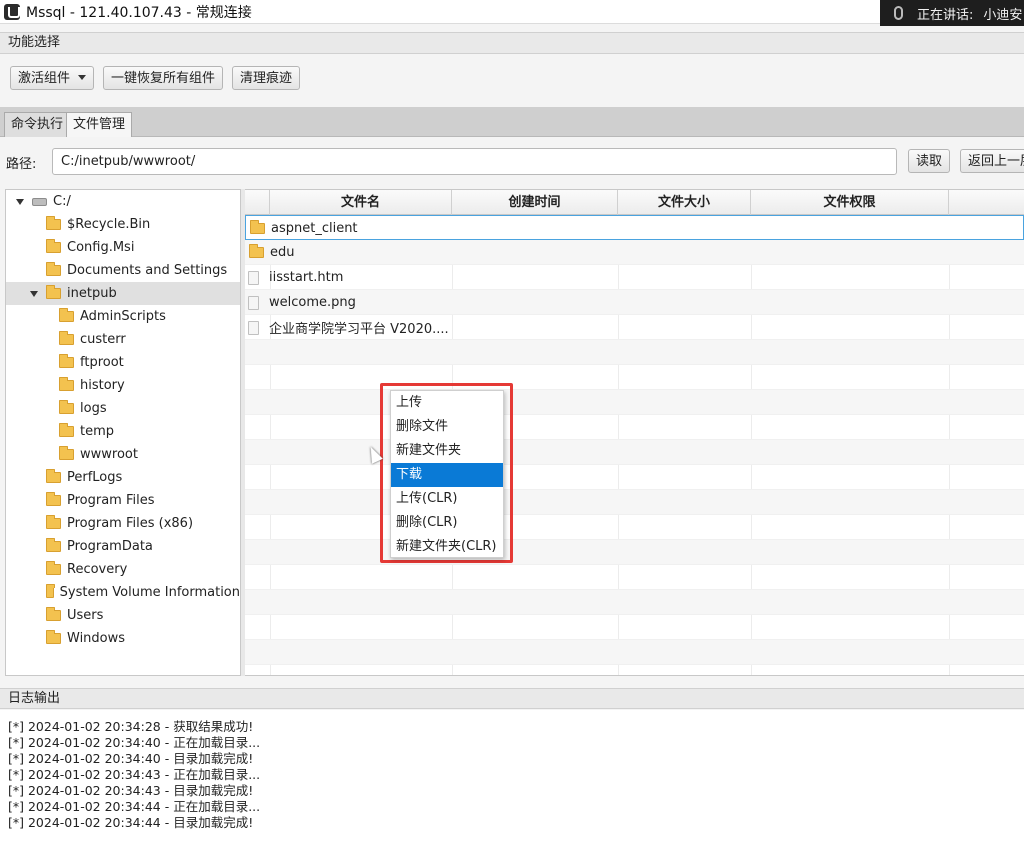 Image resolution: width=1024 pixels, height=848 pixels. Describe the element at coordinates (99, 124) in the screenshot. I see `tab-file-manager: 文件管理` at that location.